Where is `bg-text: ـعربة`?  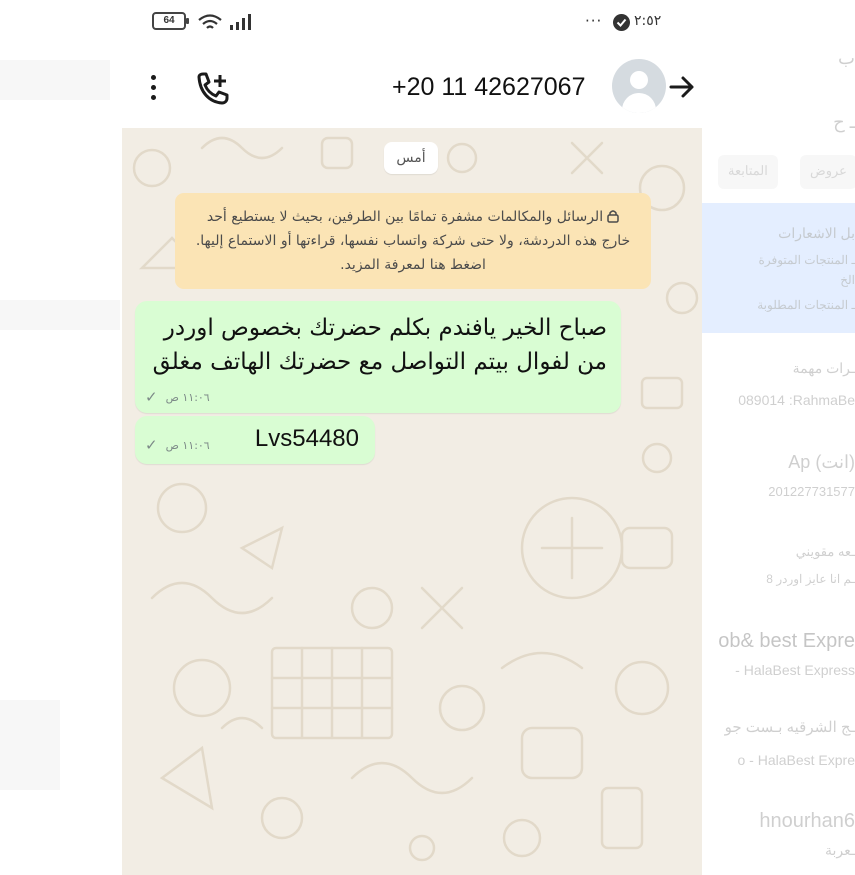 bg-text: ـعربة is located at coordinates (840, 850).